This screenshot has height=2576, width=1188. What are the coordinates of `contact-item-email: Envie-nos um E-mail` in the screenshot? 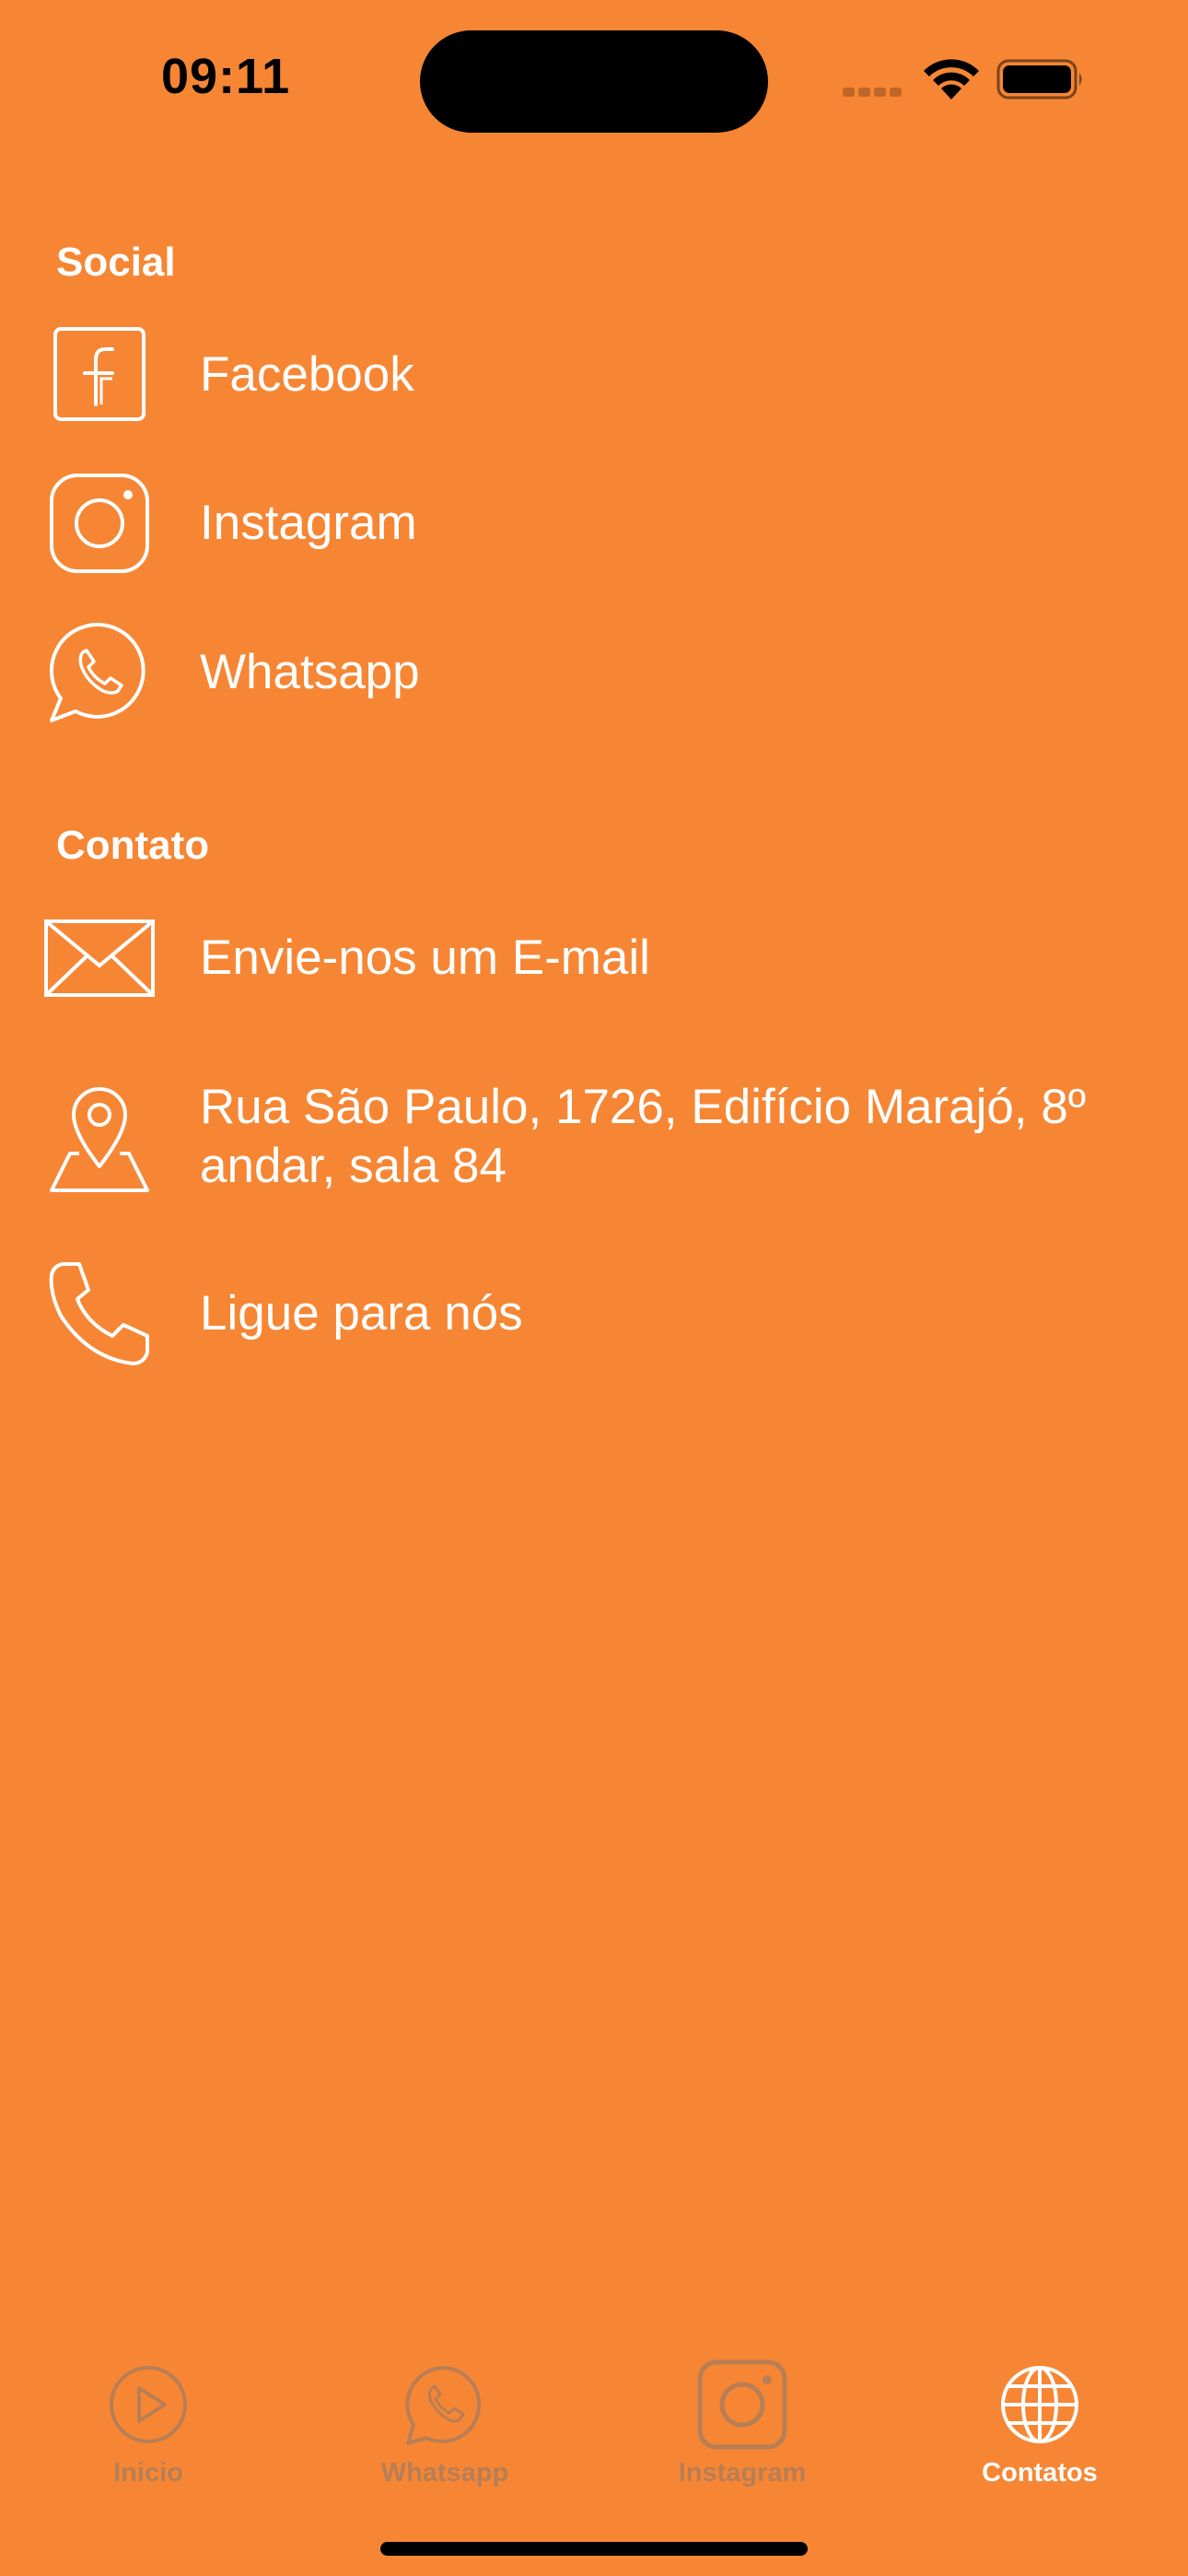 It's located at (594, 958).